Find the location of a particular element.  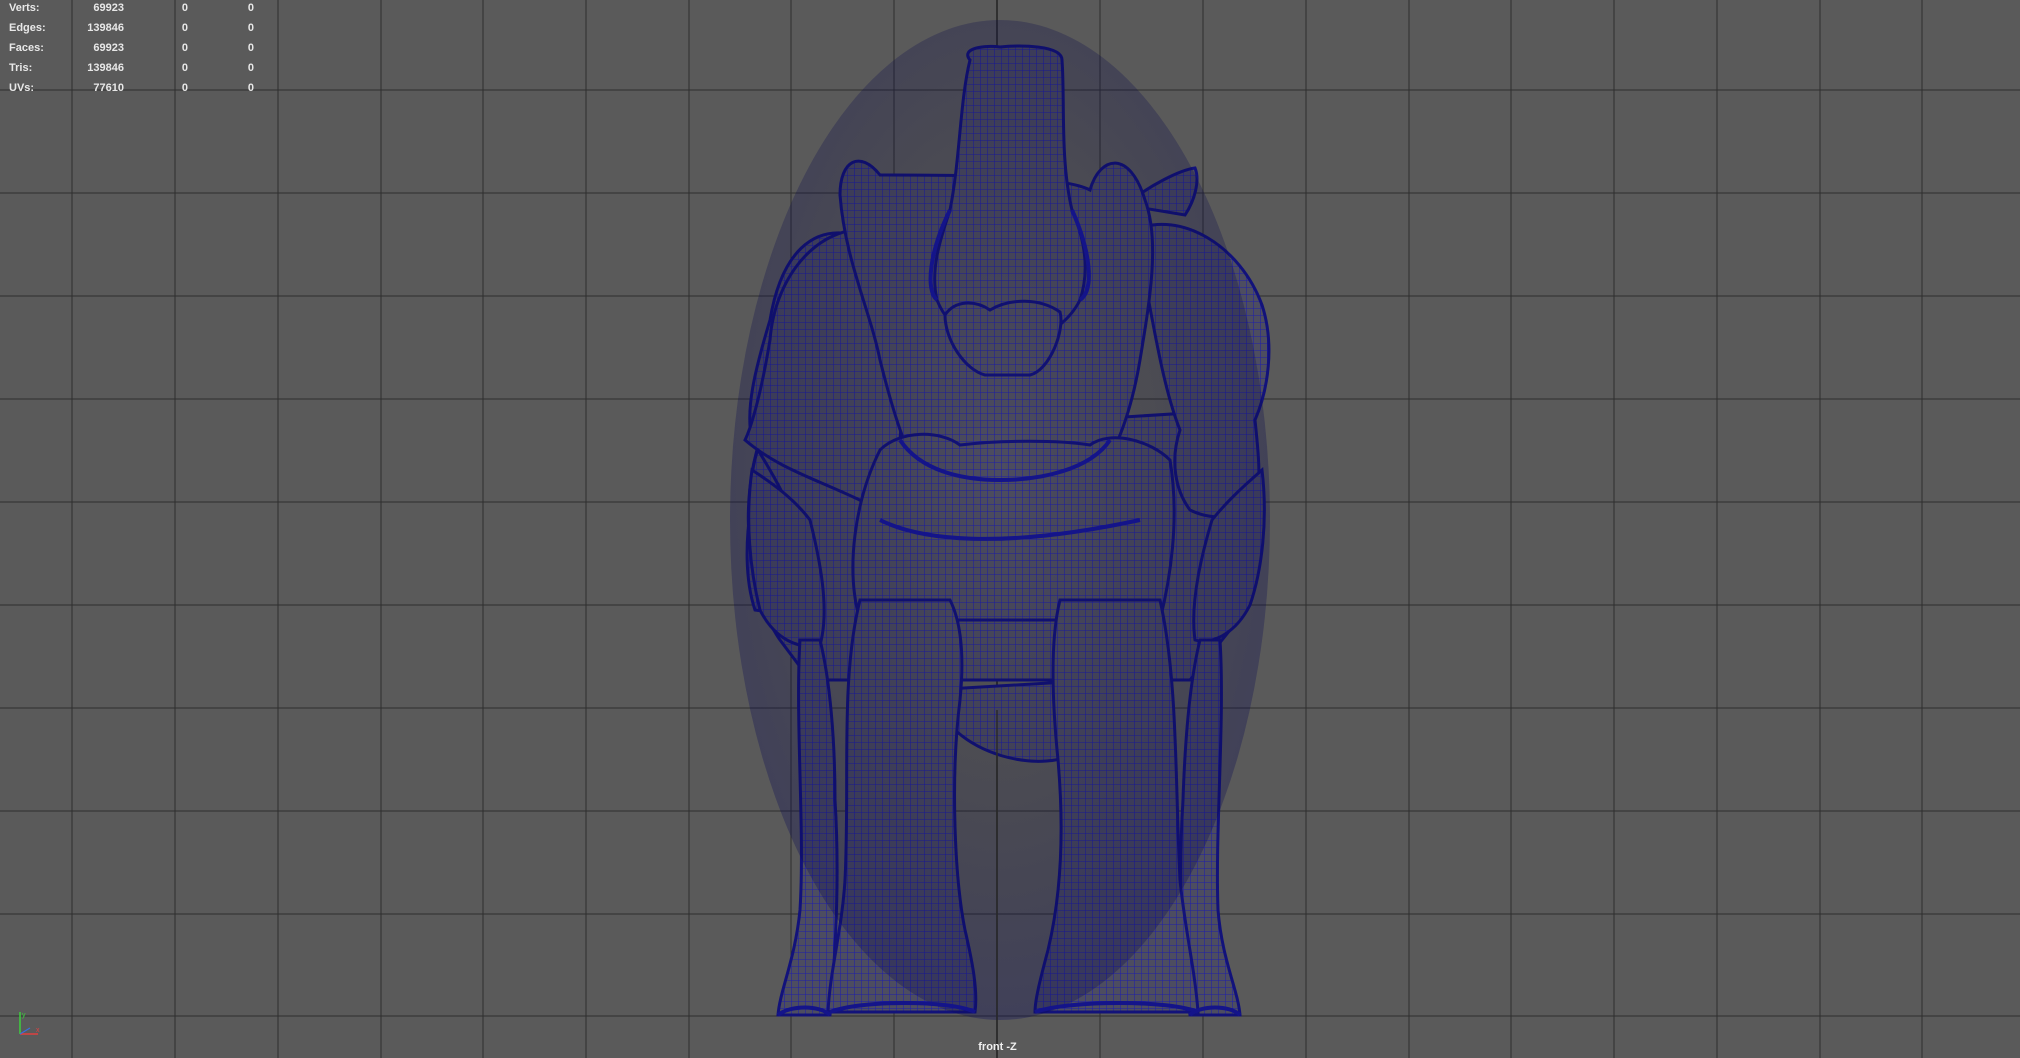

axis-x-label: x is located at coordinates (38, 1030).